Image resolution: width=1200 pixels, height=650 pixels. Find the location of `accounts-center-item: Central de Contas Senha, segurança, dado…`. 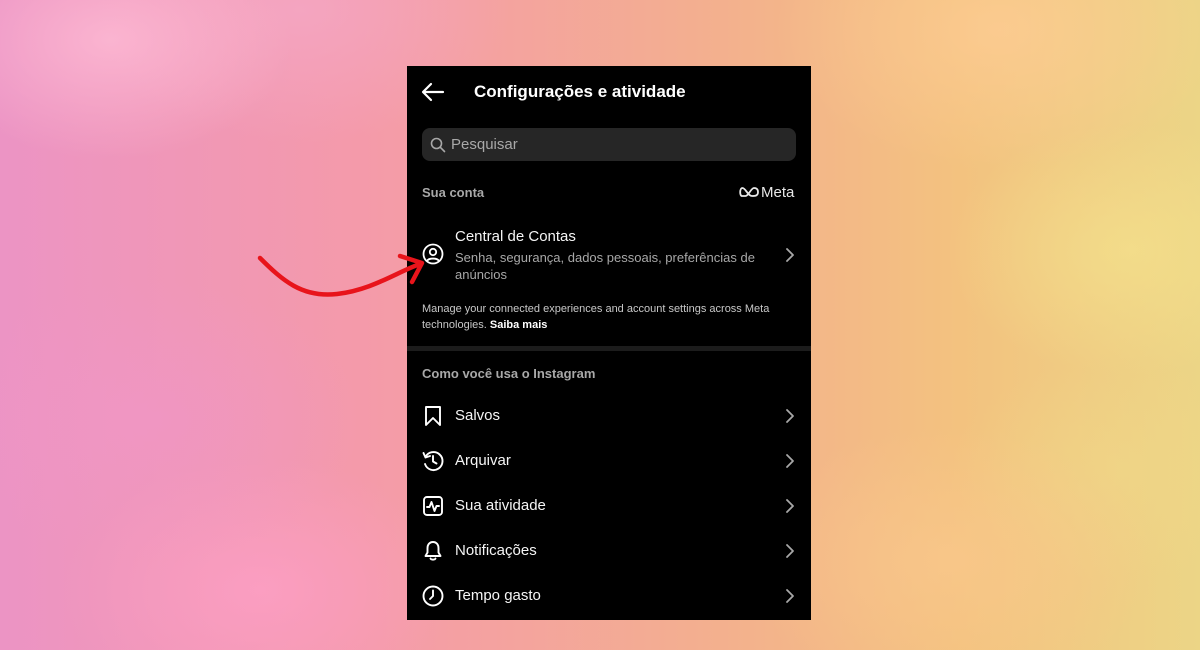

accounts-center-item: Central de Contas Senha, segurança, dado… is located at coordinates (609, 254).